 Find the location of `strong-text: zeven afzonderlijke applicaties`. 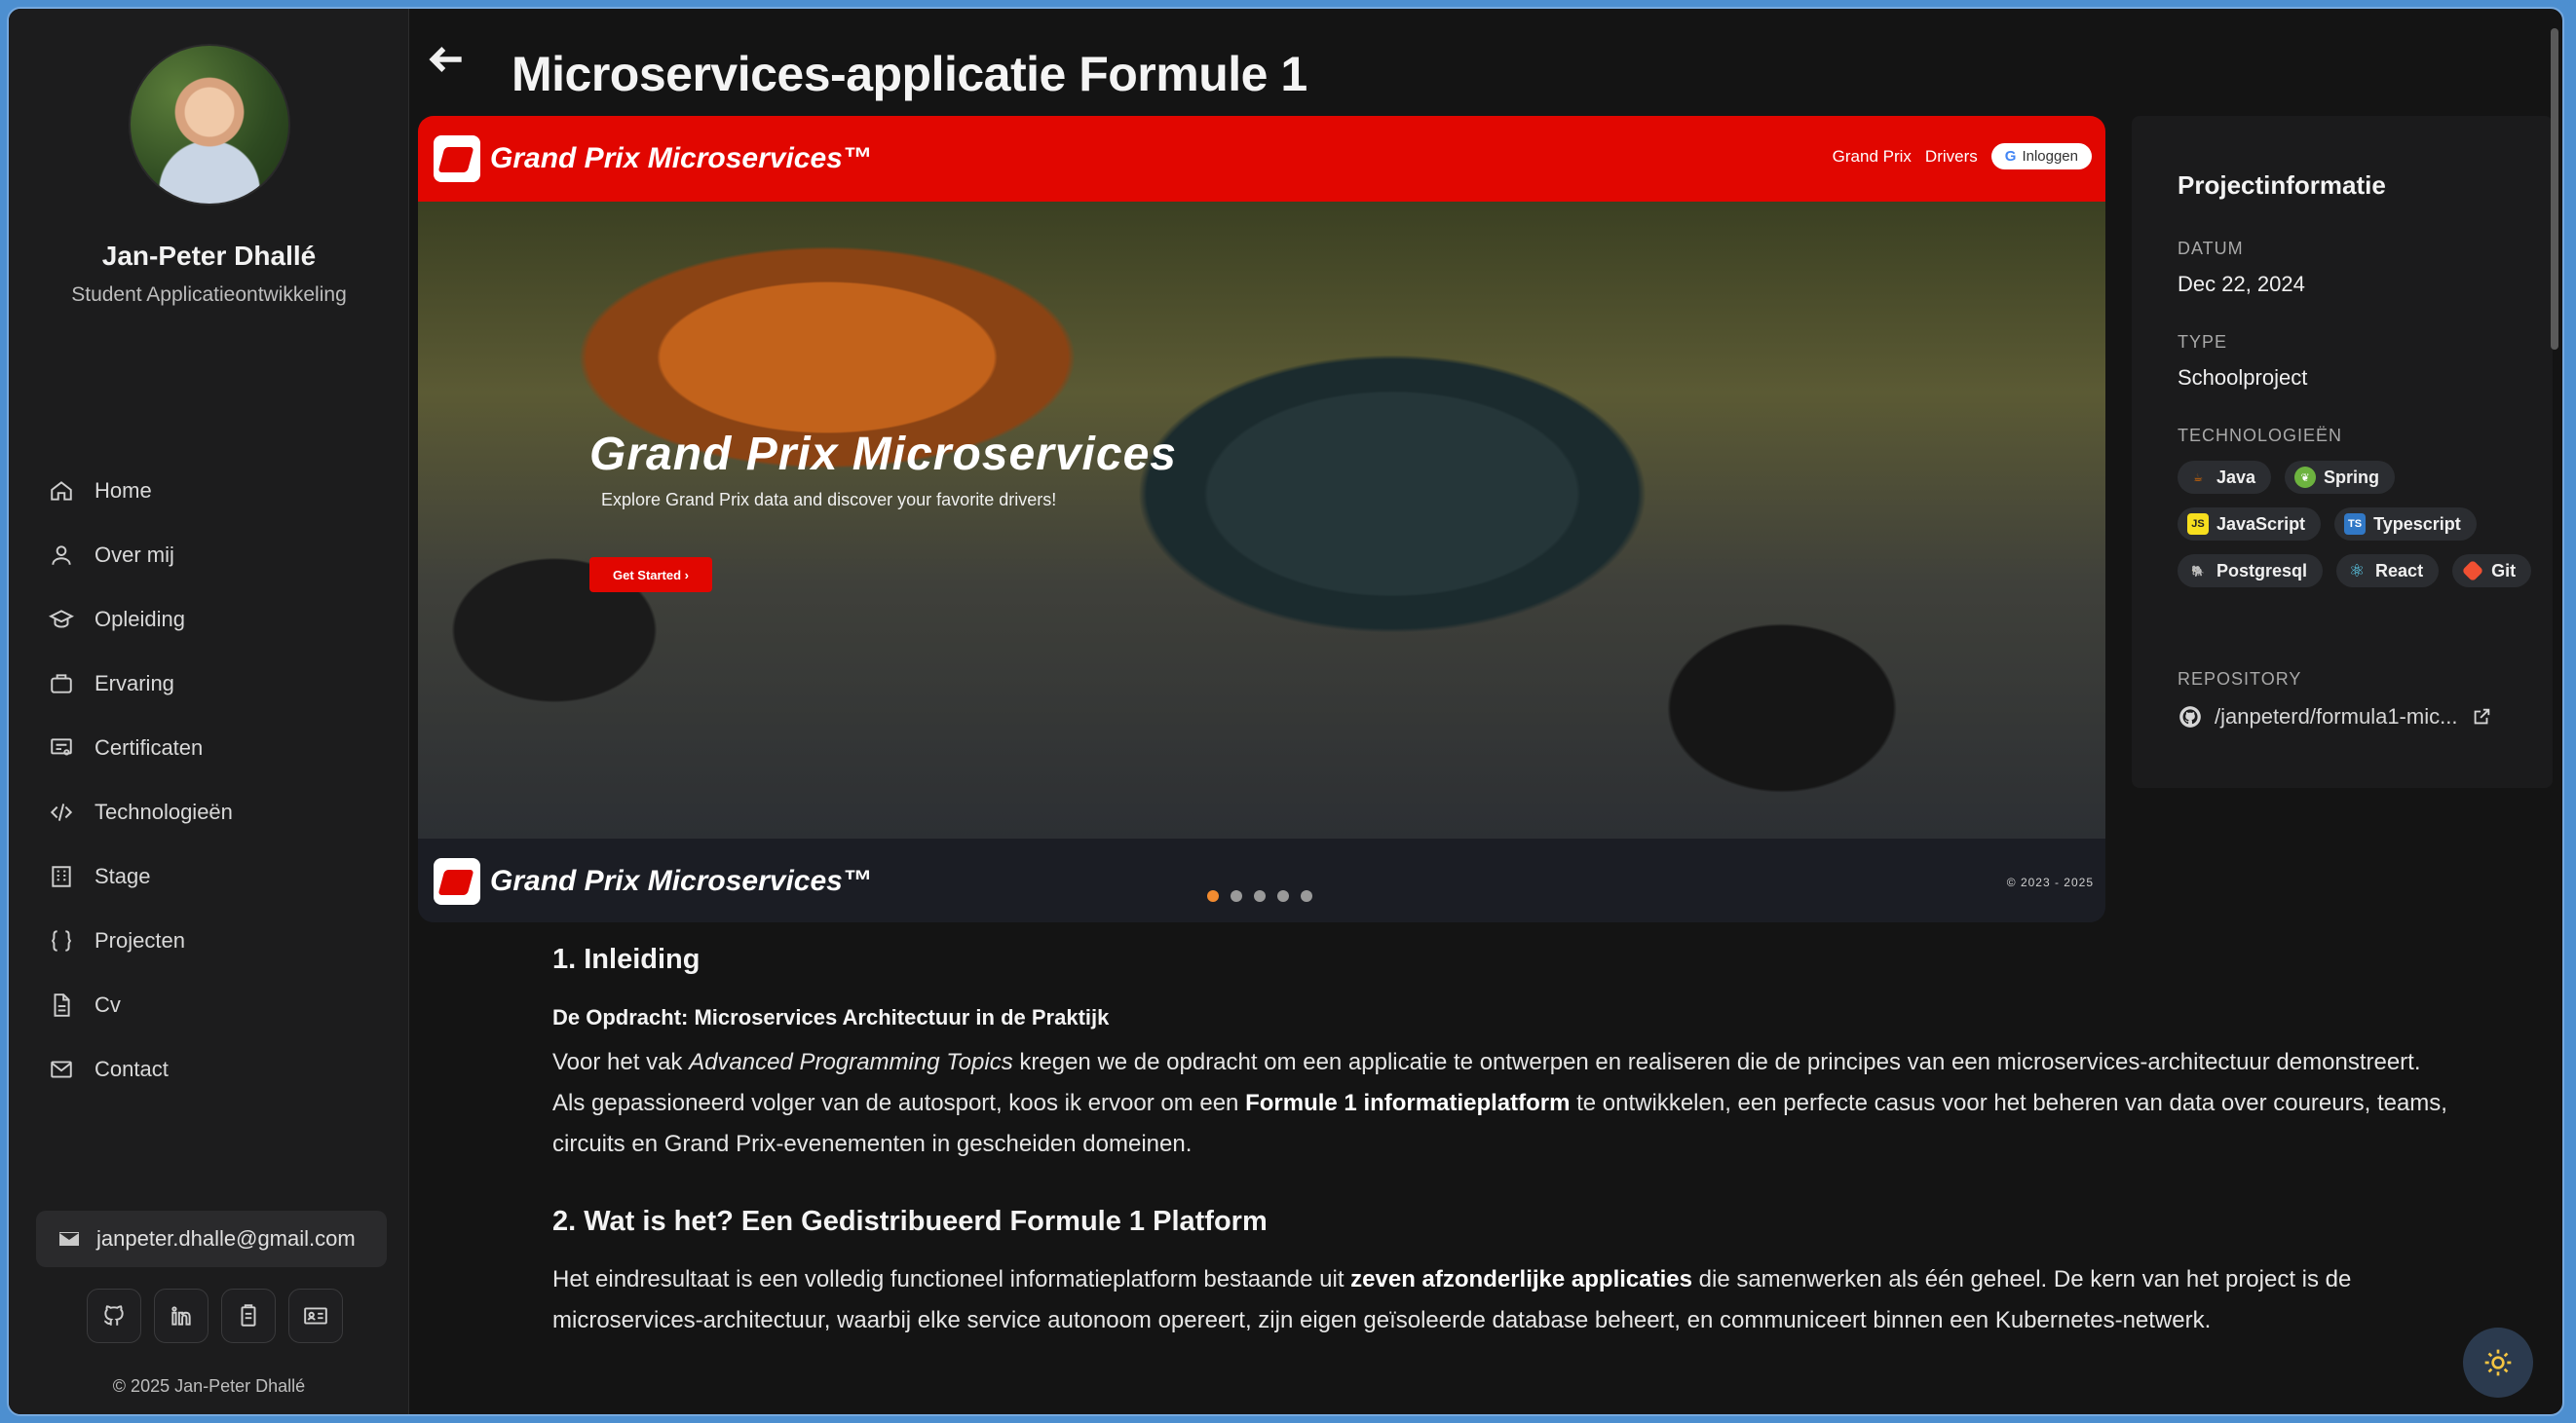

strong-text: zeven afzonderlijke applicaties is located at coordinates (1521, 1279).